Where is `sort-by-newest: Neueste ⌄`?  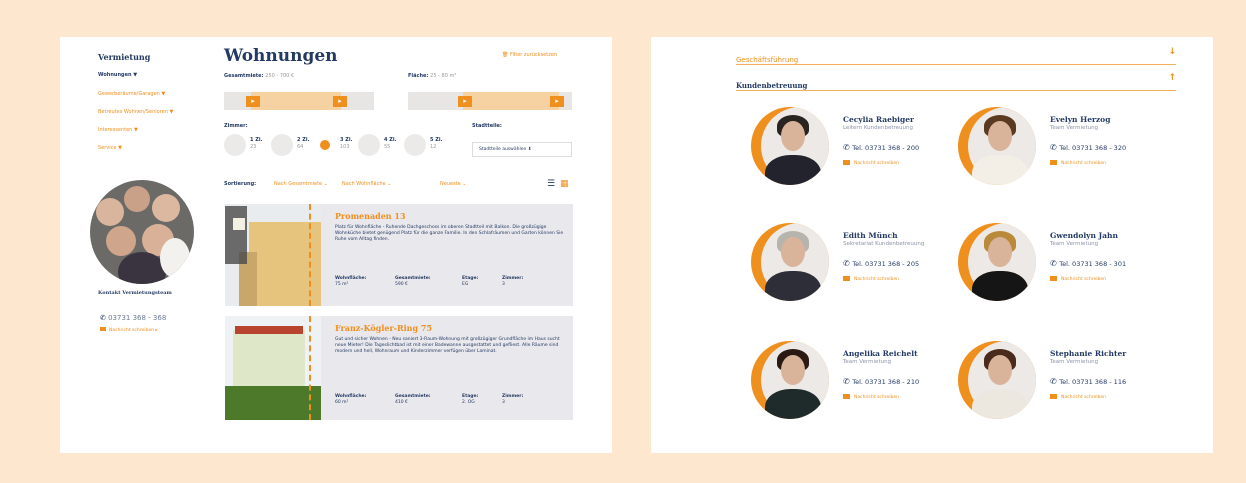
sort-by-newest: Neueste ⌄ is located at coordinates (453, 184).